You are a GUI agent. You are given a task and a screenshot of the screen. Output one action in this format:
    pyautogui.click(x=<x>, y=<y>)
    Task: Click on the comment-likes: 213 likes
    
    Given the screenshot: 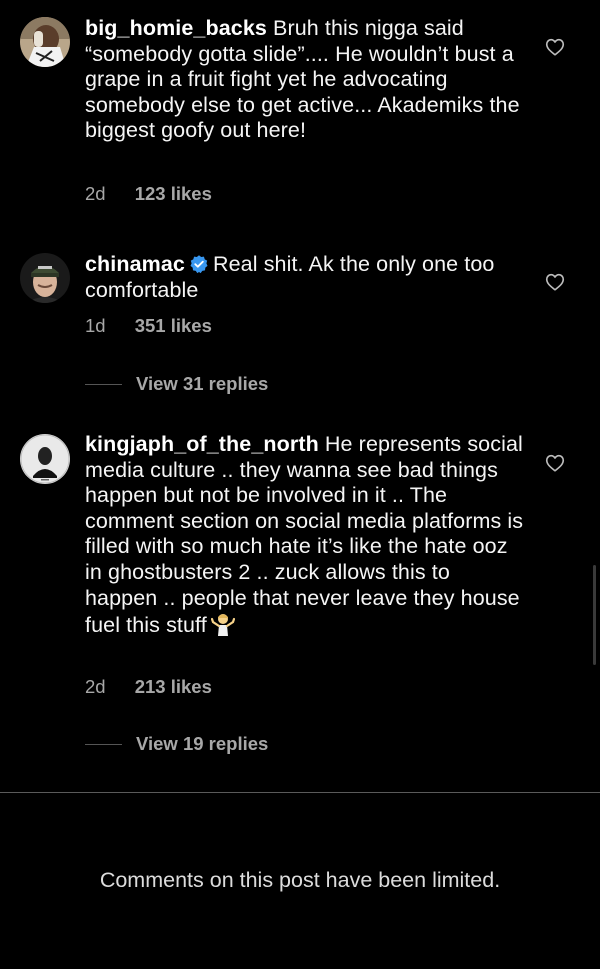 What is the action you would take?
    pyautogui.click(x=173, y=686)
    